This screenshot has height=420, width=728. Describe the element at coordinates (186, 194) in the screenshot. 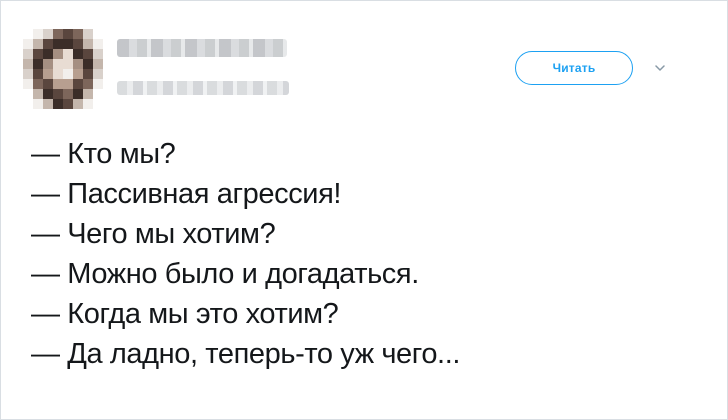

I see `tweet-line: — Пассивная агрессия!` at that location.